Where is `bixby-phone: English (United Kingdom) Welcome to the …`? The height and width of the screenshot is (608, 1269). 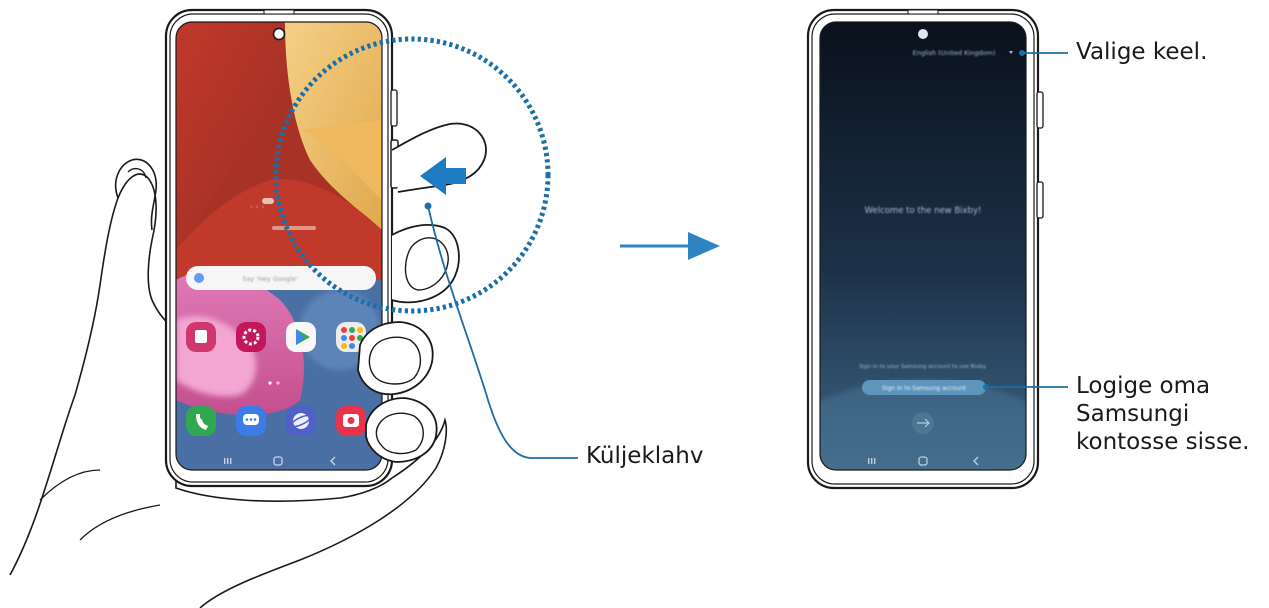
bixby-phone: English (United Kingdom) Welcome to the … is located at coordinates (925, 249).